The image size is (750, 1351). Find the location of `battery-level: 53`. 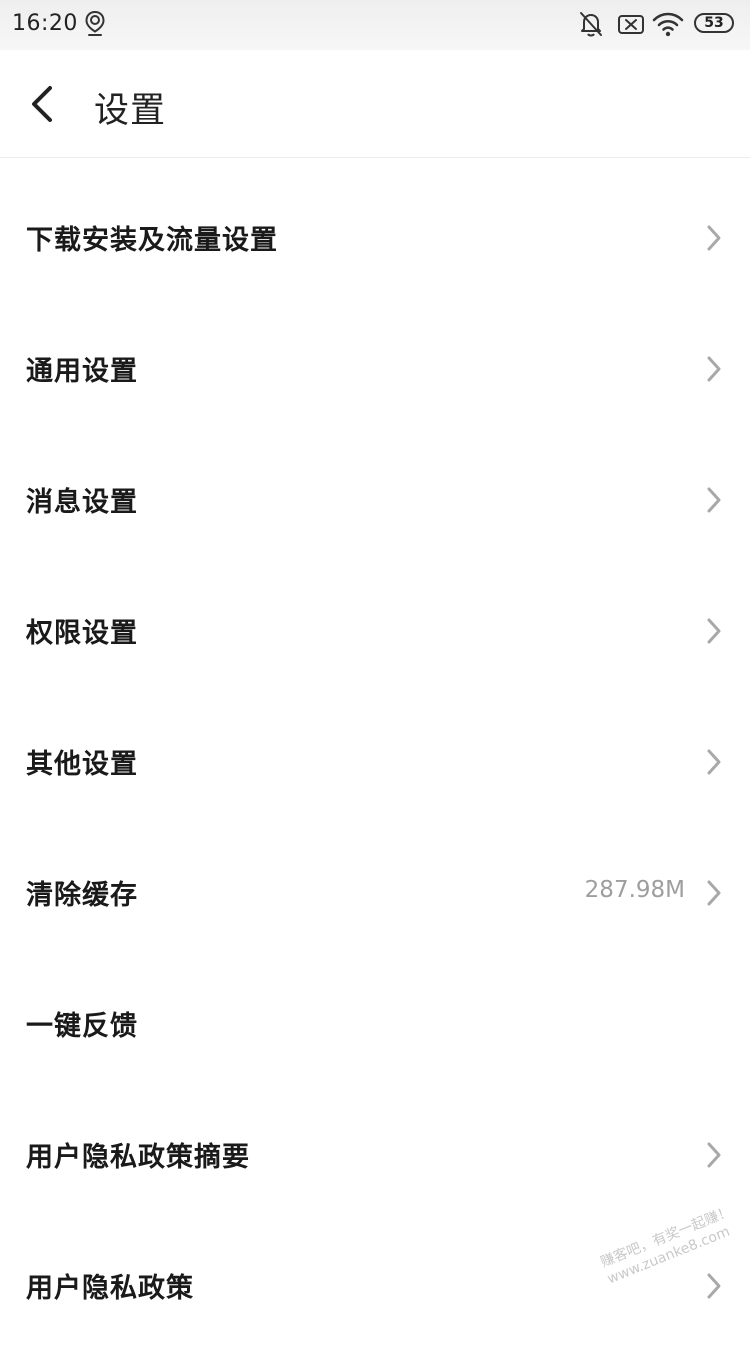

battery-level: 53 is located at coordinates (714, 23).